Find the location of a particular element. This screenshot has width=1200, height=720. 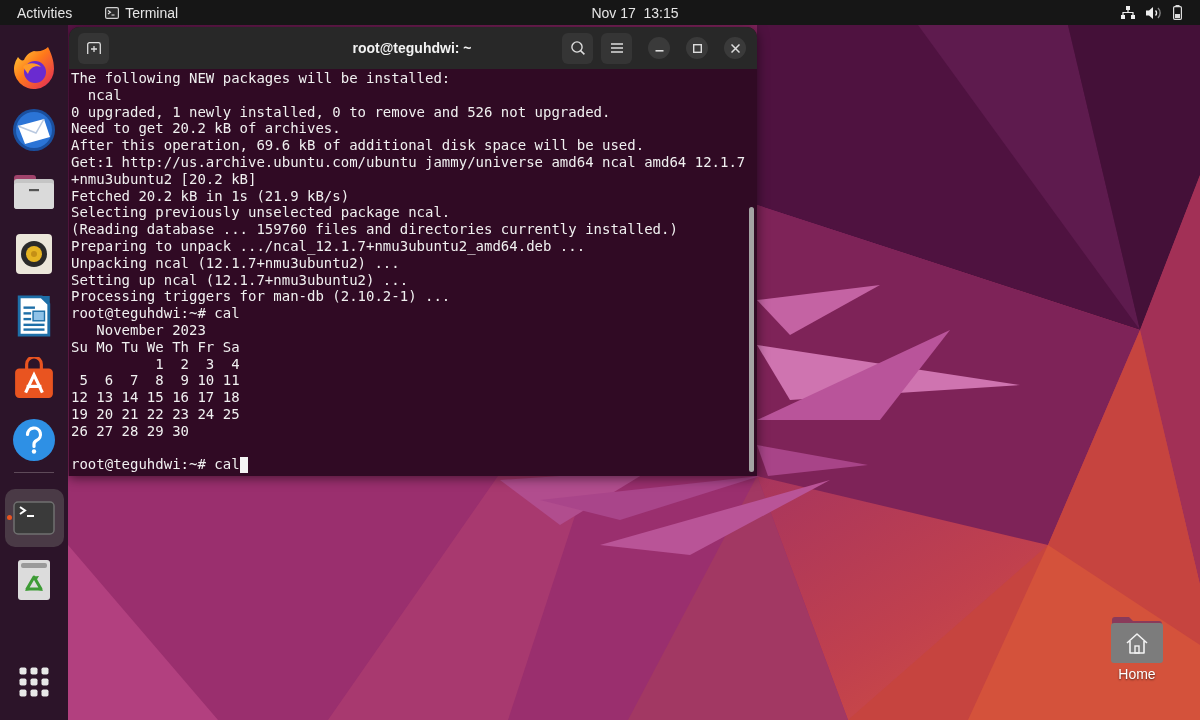

maximize-button is located at coordinates (697, 48).